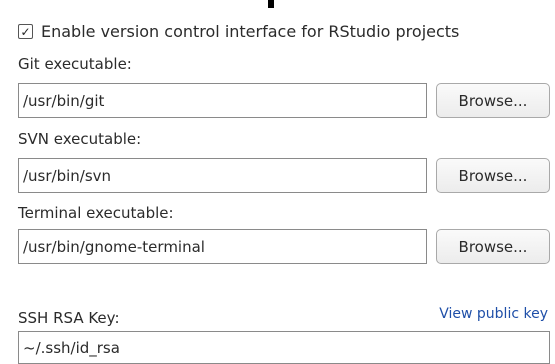 The width and height of the screenshot is (555, 364). I want to click on ssh-key-input: ~/.ssh/id_rsa, so click(284, 347).